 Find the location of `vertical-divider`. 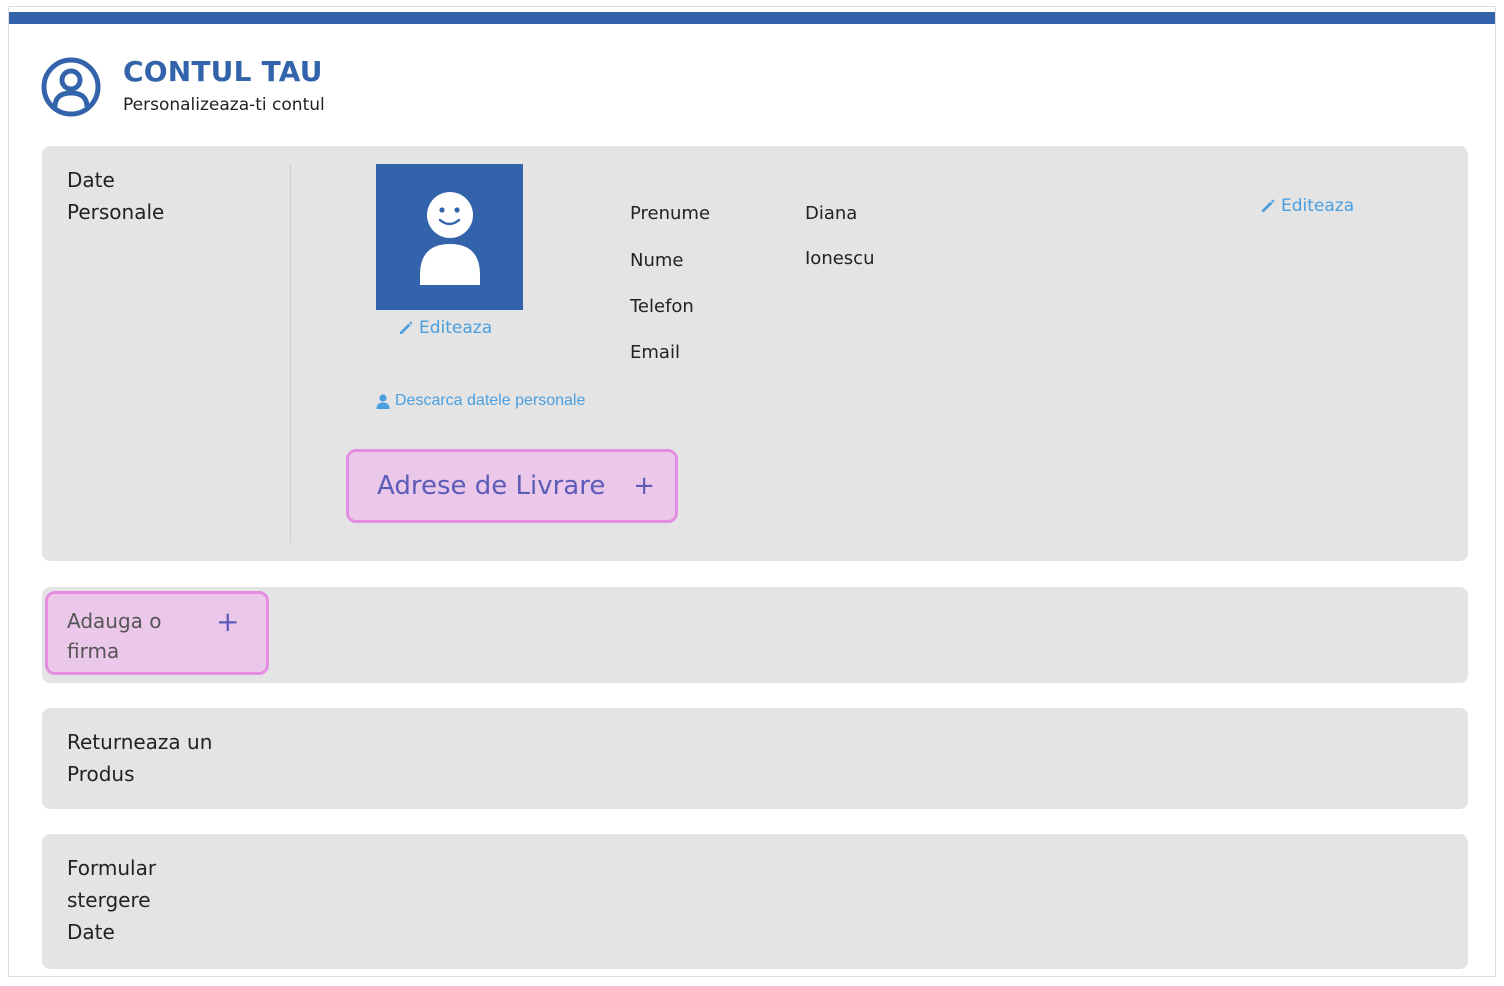

vertical-divider is located at coordinates (290, 353).